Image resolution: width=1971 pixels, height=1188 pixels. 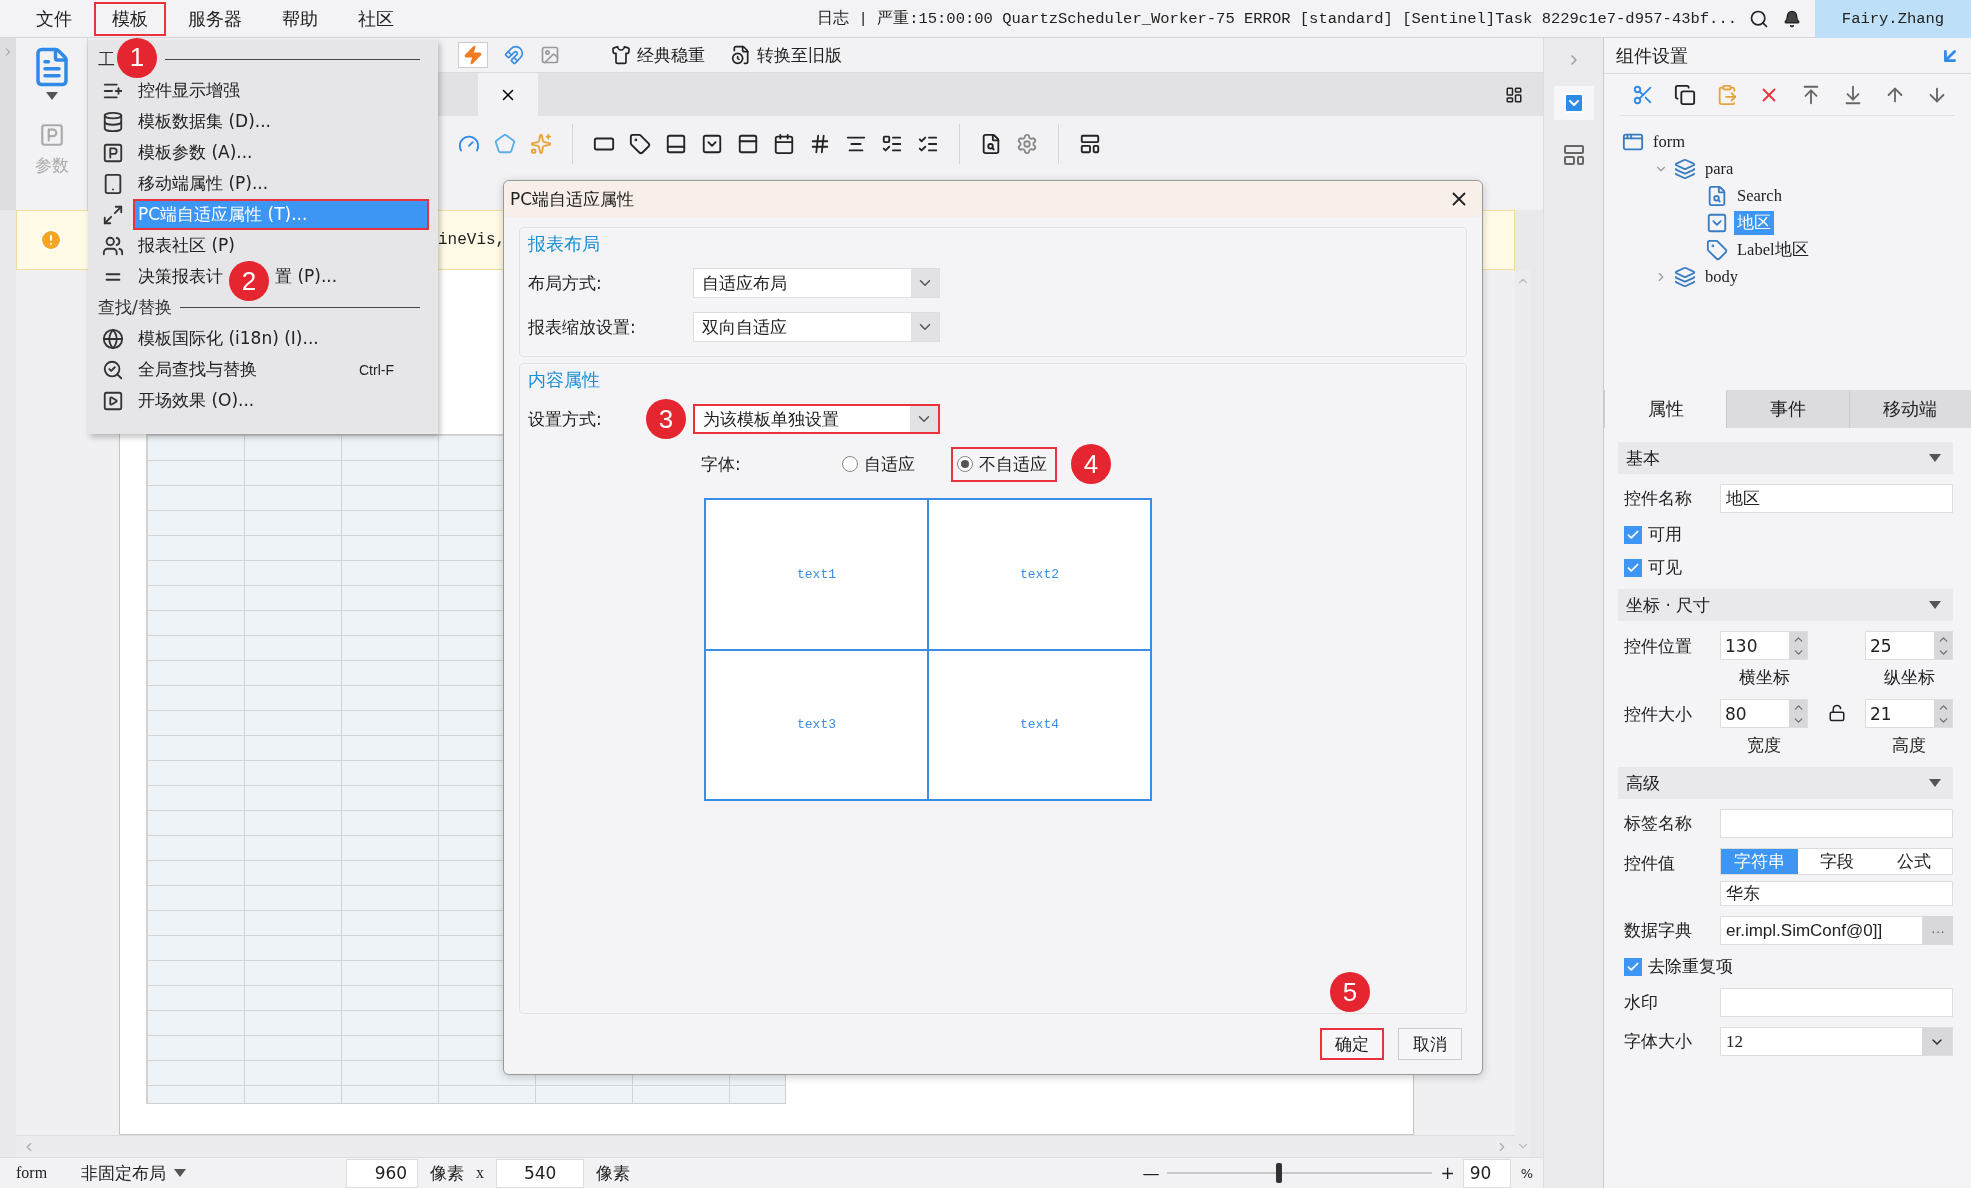 What do you see at coordinates (51, 135) in the screenshot?
I see `parking-p-icon` at bounding box center [51, 135].